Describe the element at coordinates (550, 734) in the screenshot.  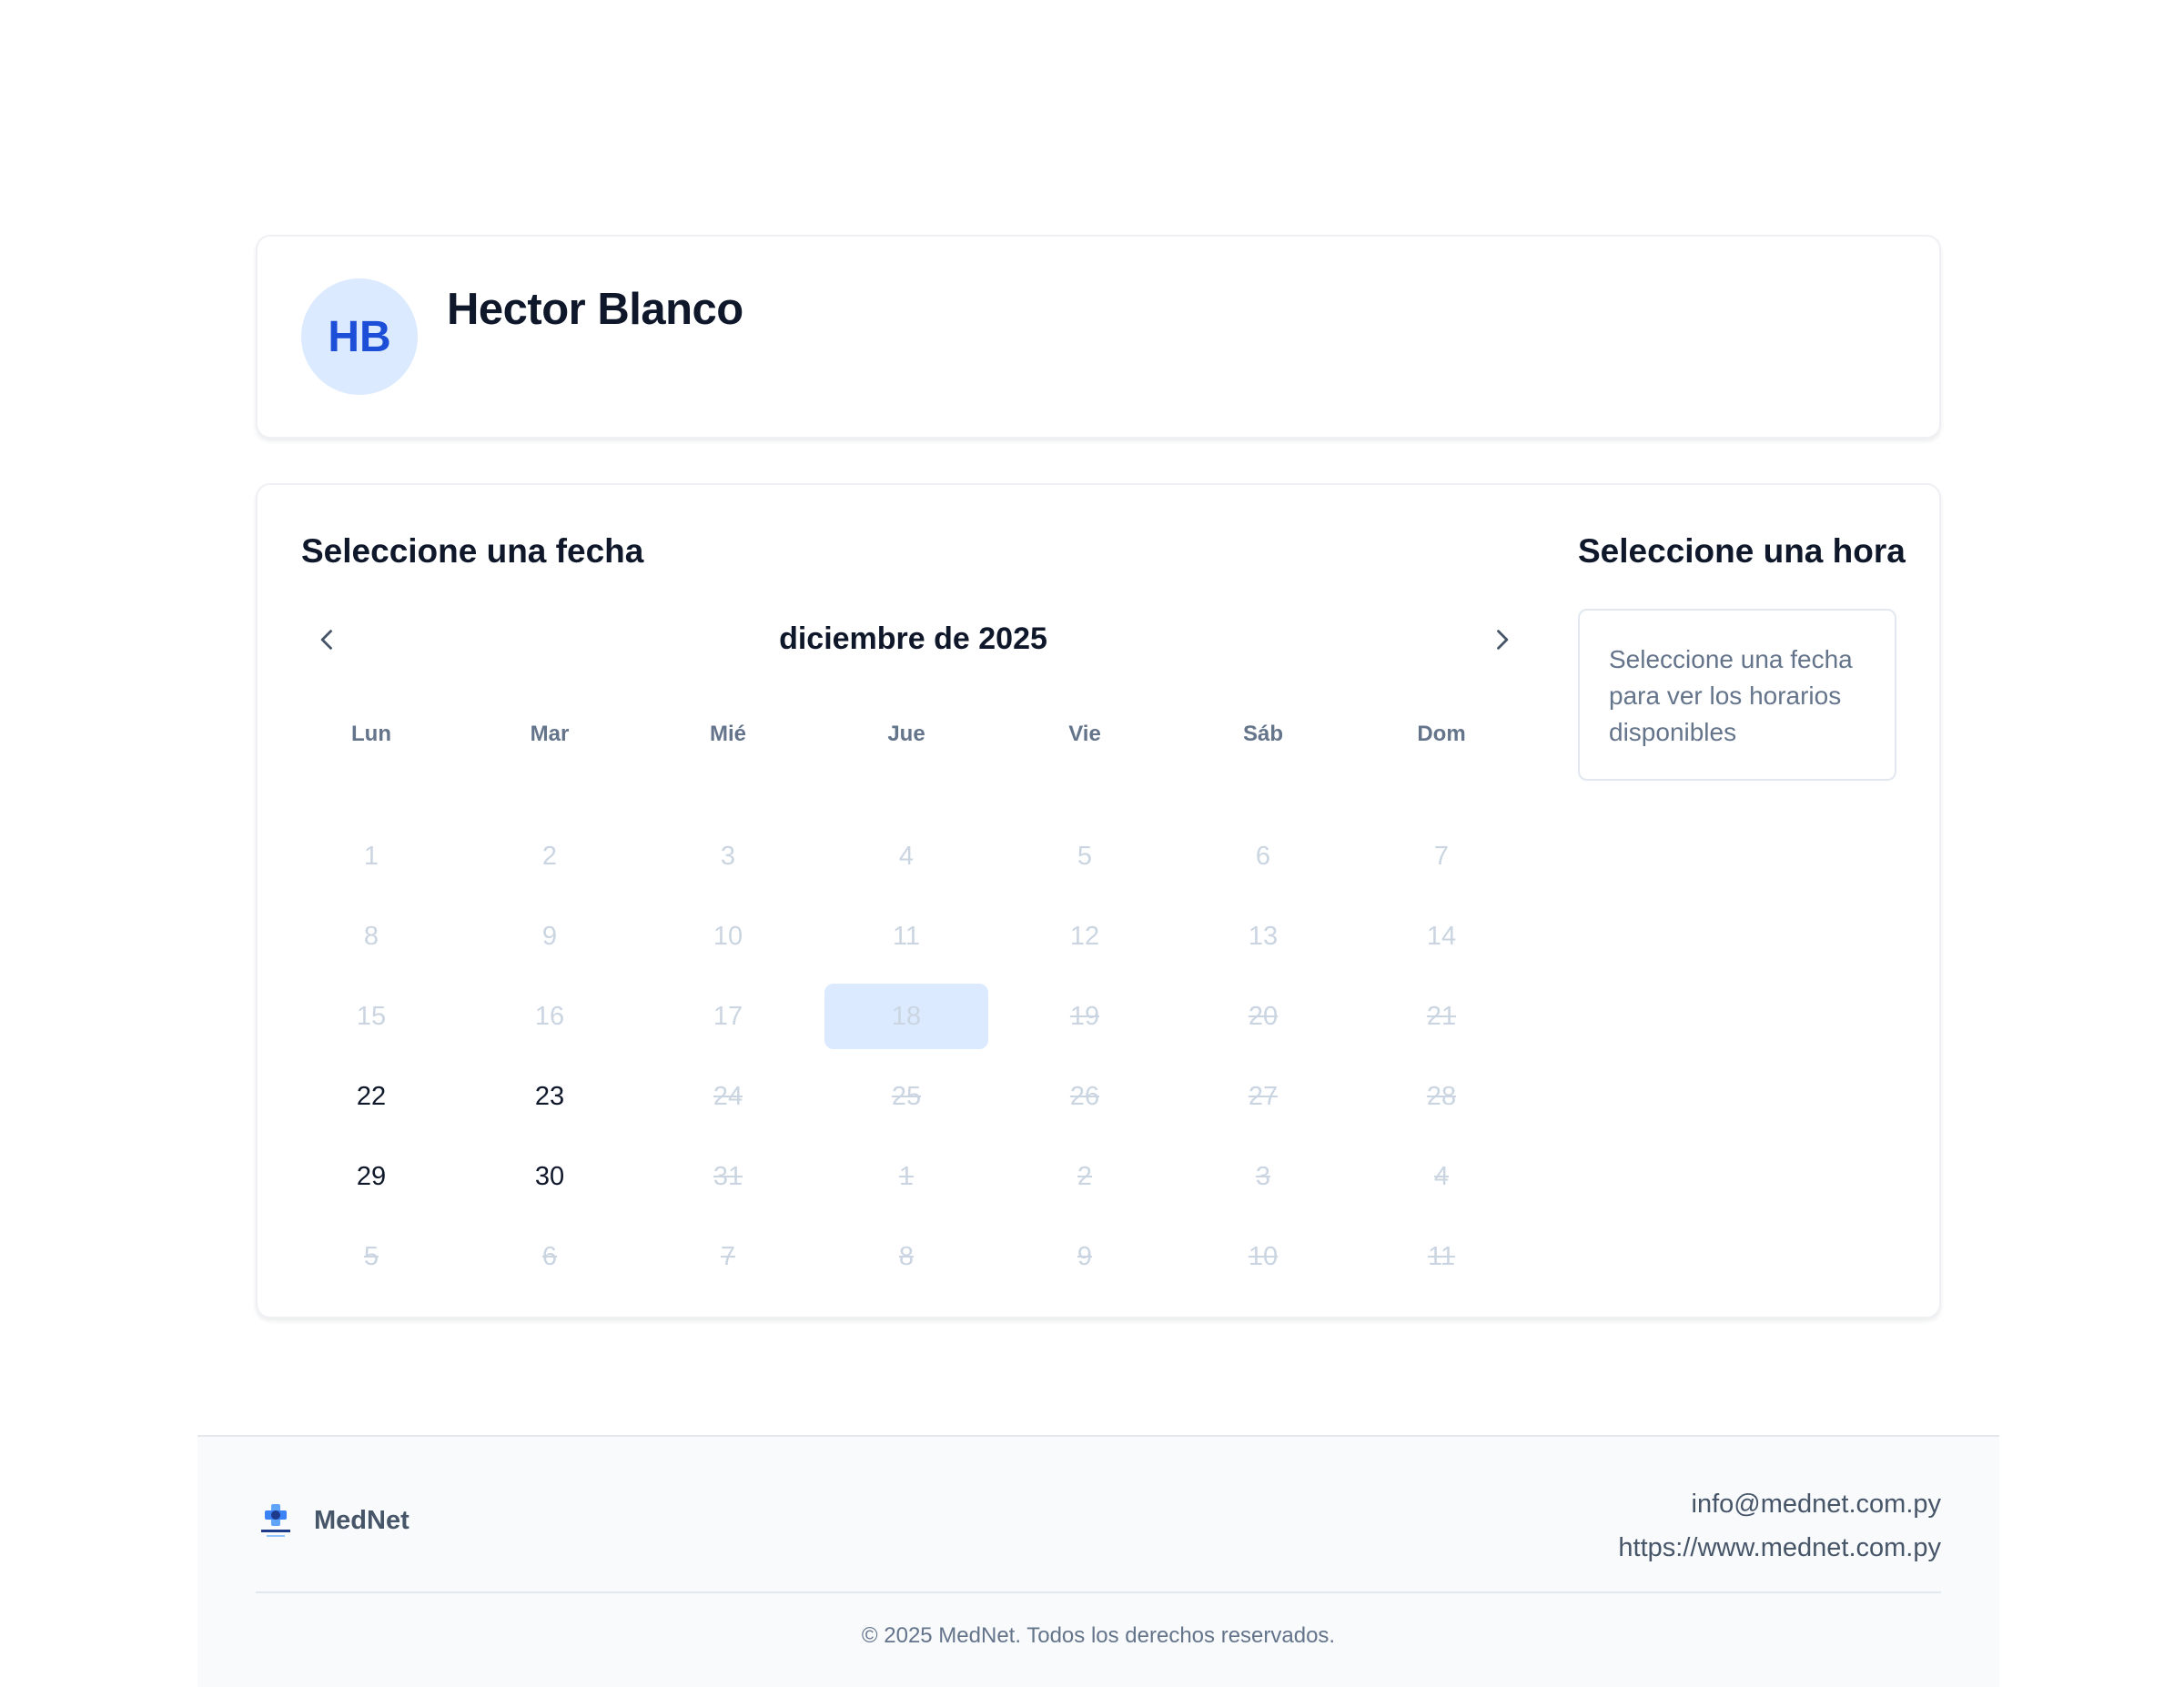
I see `weekday-header: Mar` at that location.